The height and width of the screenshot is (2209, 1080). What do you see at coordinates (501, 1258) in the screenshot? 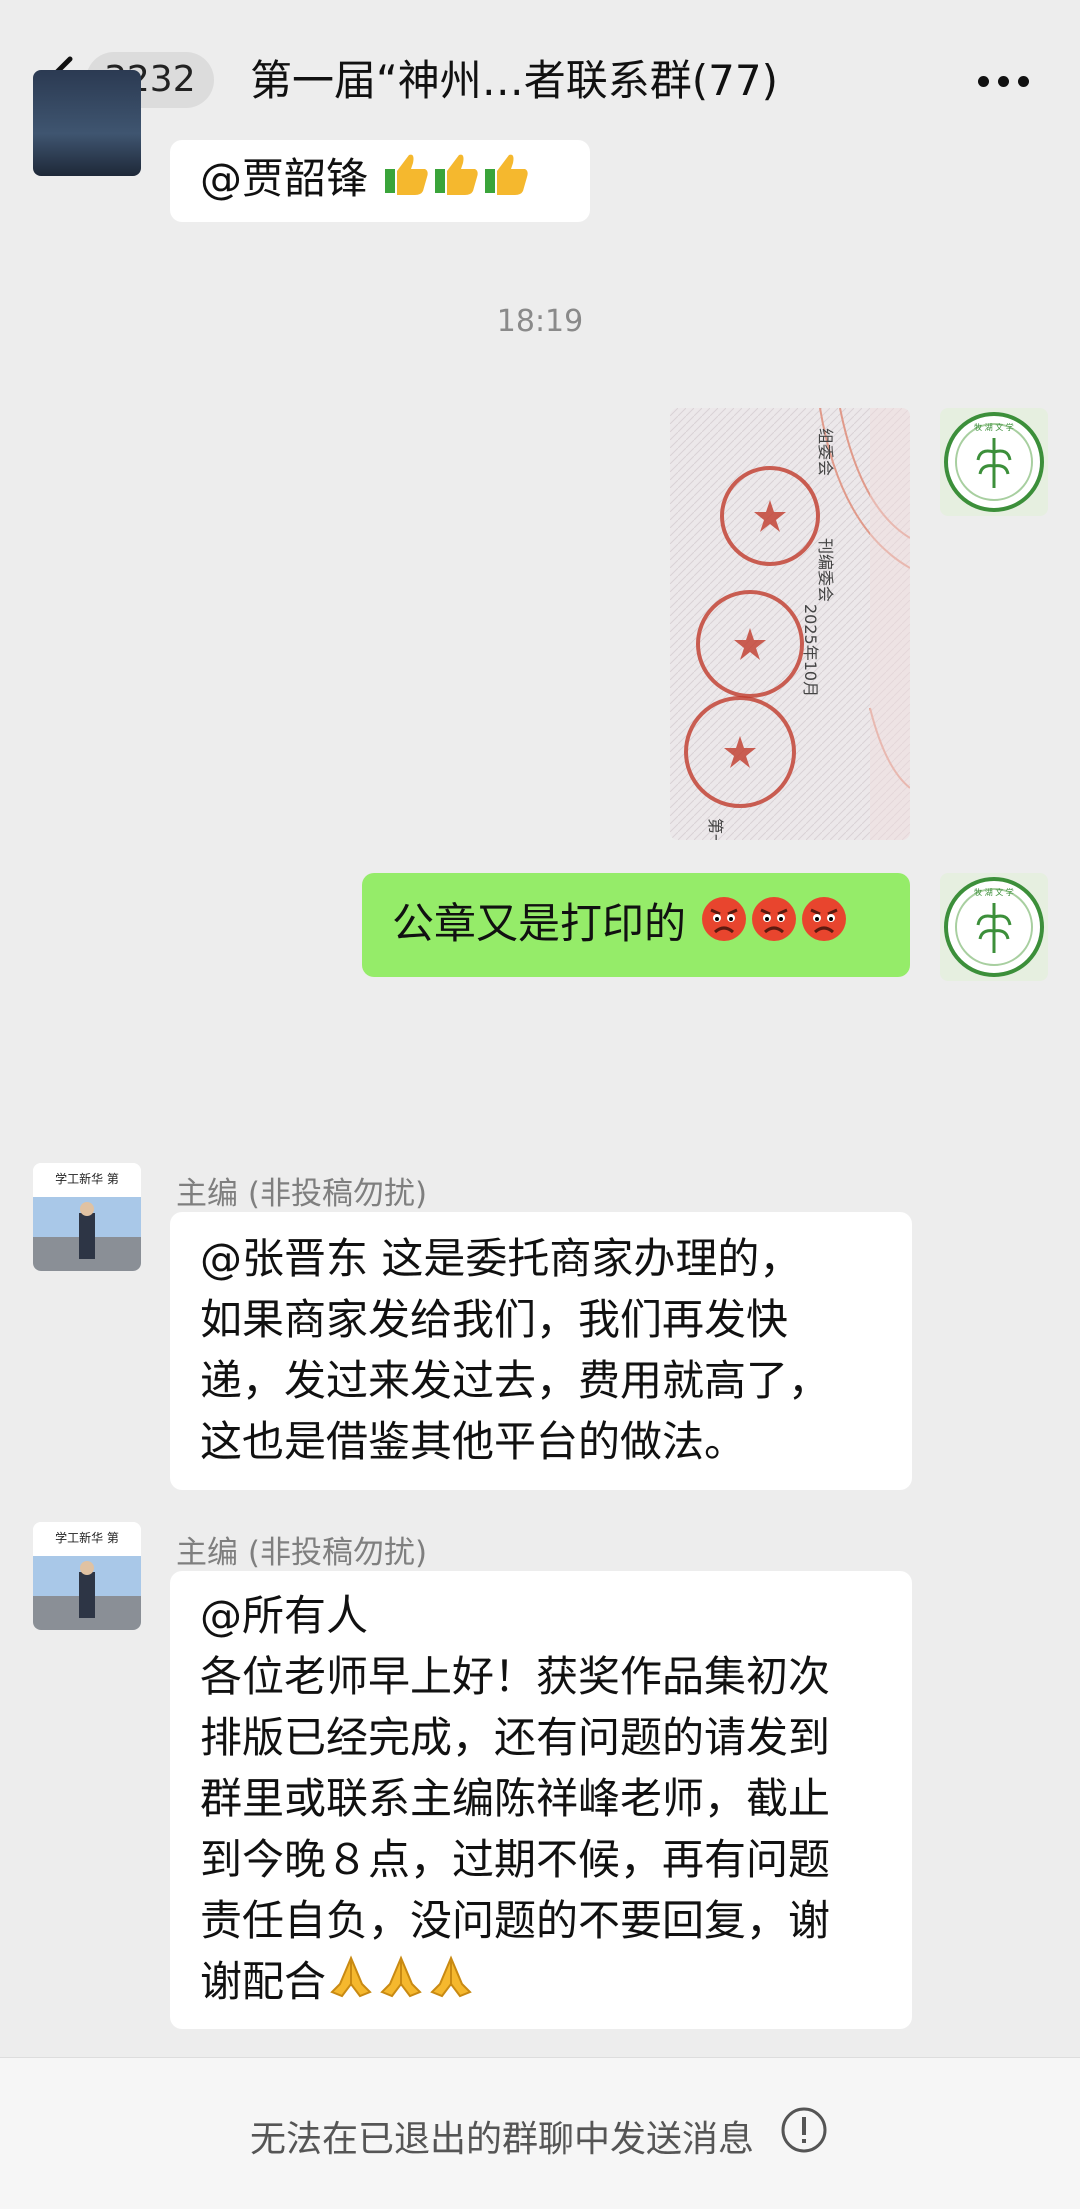
I see `message-line: @张晋东 这是委托商家办理的，` at bounding box center [501, 1258].